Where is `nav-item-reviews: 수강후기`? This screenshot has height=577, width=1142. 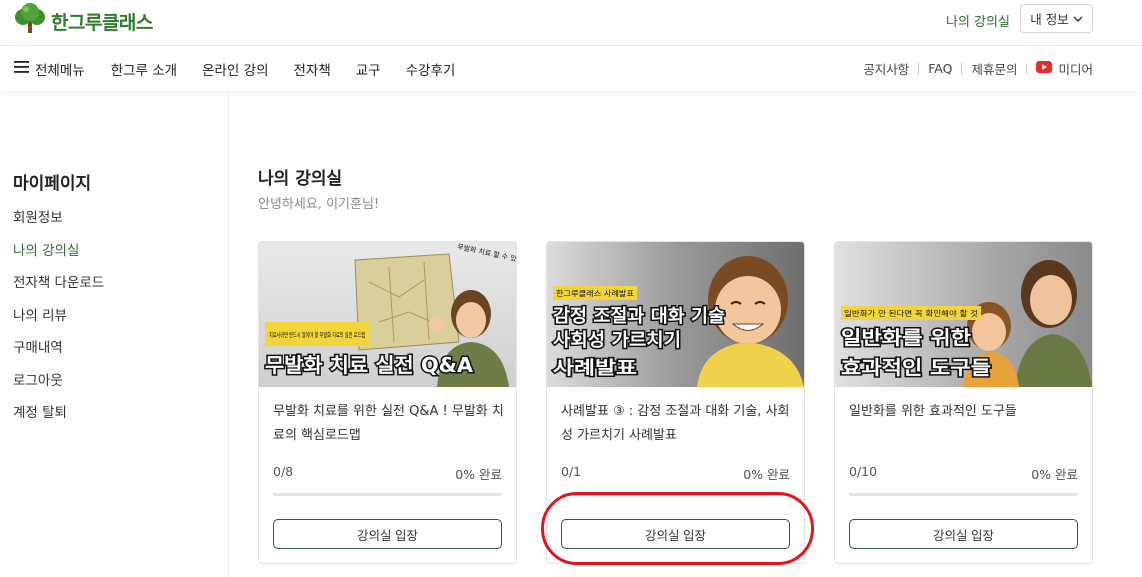 nav-item-reviews: 수강후기 is located at coordinates (431, 69).